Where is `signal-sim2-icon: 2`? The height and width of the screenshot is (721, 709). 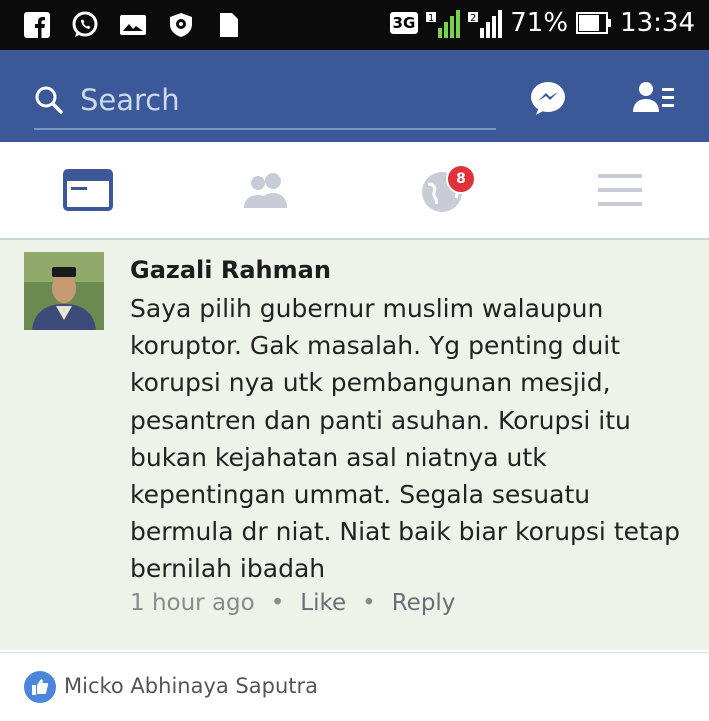 signal-sim2-icon: 2 is located at coordinates (485, 24).